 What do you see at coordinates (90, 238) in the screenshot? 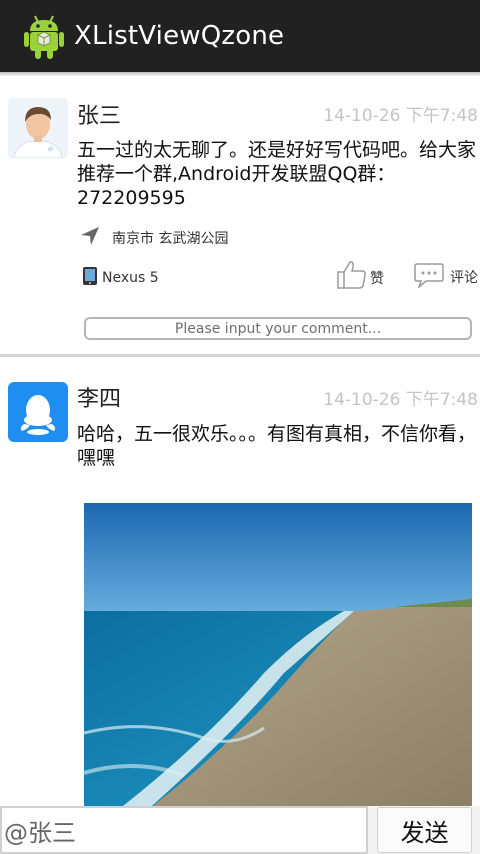
I see `location-arrow-icon` at bounding box center [90, 238].